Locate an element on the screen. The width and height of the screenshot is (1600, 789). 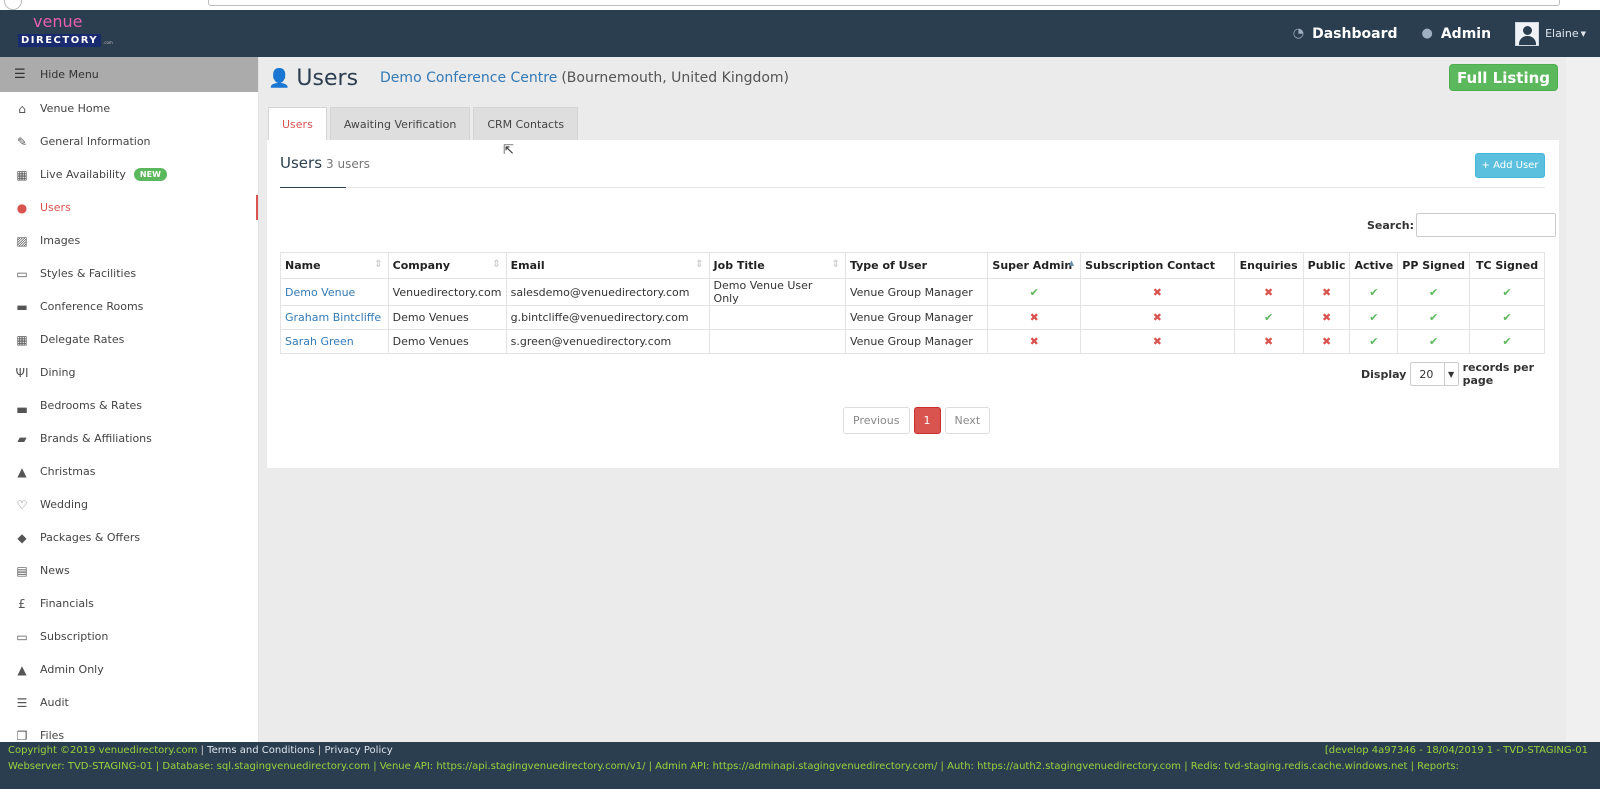
next-button: Next is located at coordinates (967, 420).